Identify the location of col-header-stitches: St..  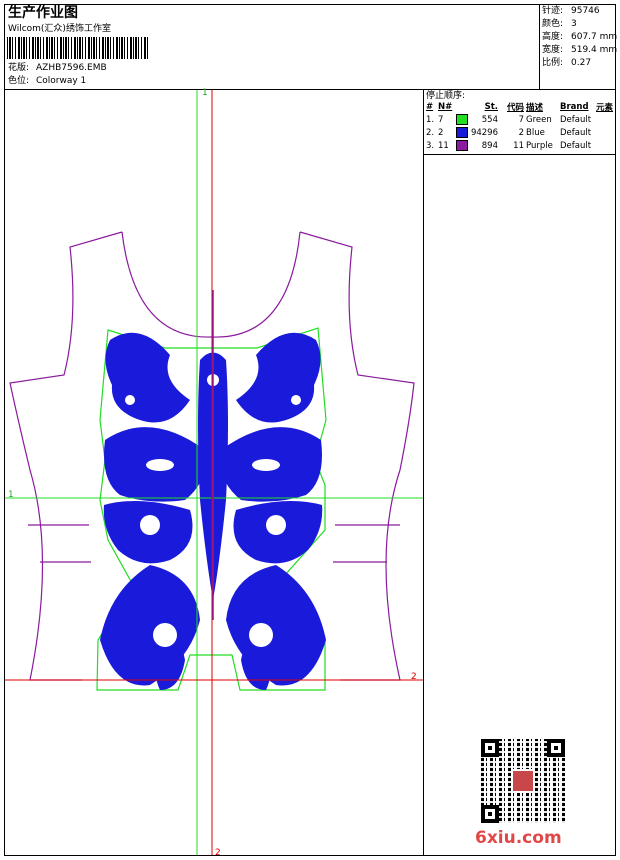
(491, 106).